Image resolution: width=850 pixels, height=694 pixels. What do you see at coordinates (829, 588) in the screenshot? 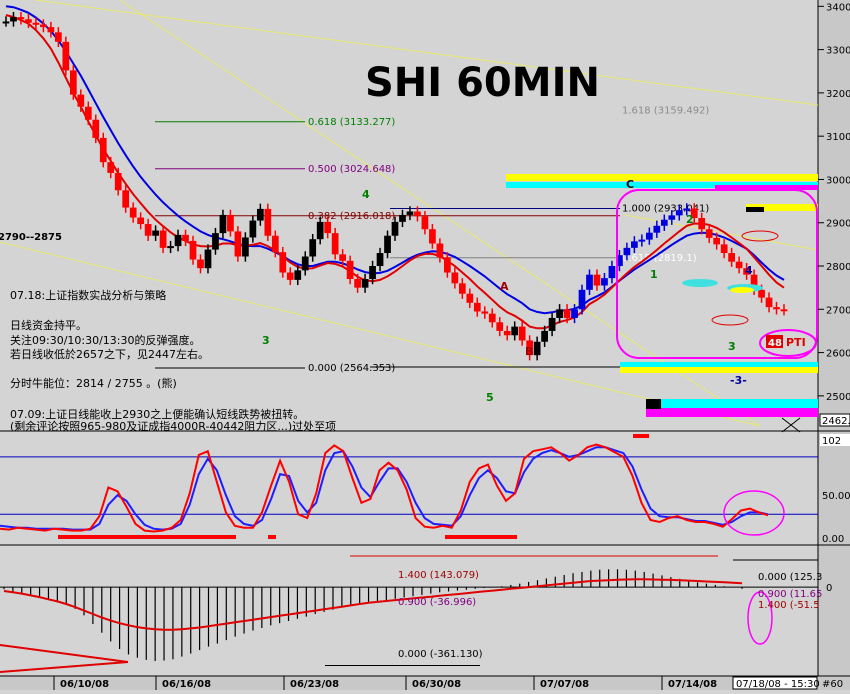
I see `macd-zero-tick: 0` at bounding box center [829, 588].